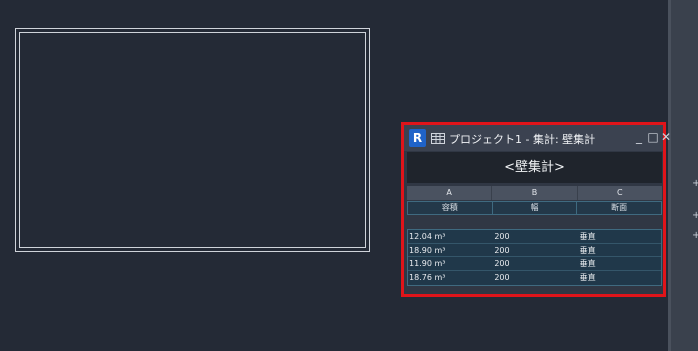  What do you see at coordinates (450, 208) in the screenshot?
I see `column-header: 容積` at bounding box center [450, 208].